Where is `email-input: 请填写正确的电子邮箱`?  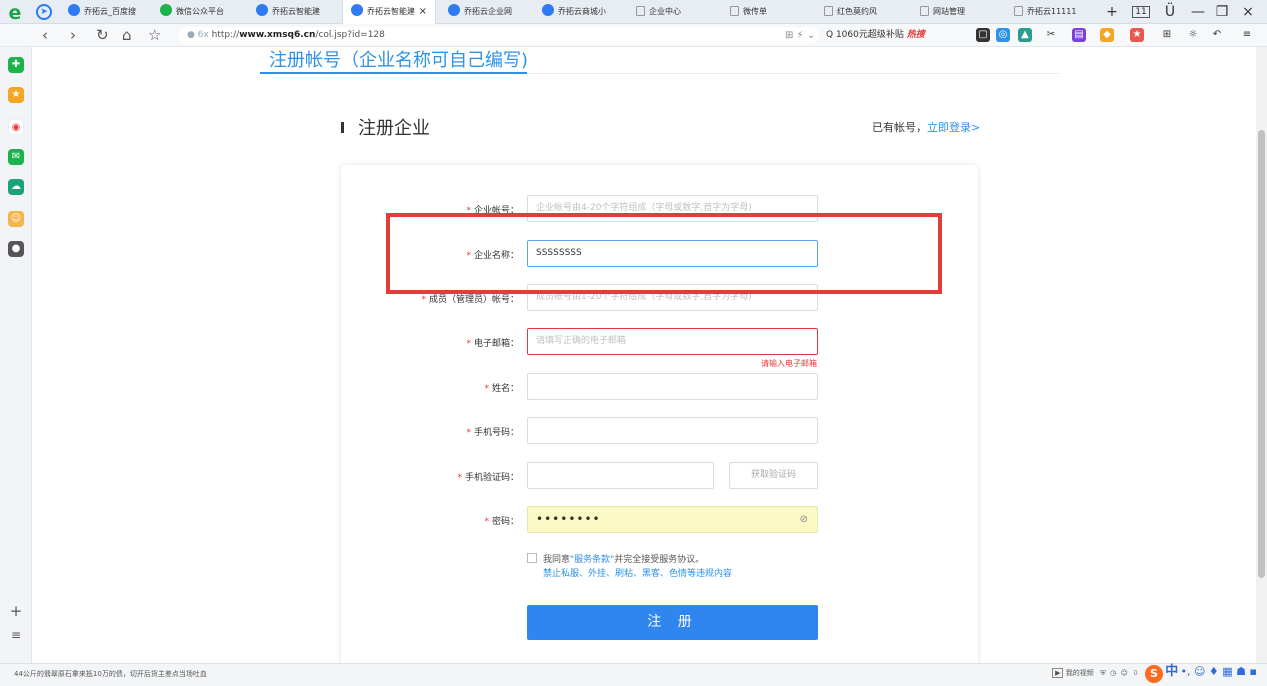 email-input: 请填写正确的电子邮箱 is located at coordinates (672, 341).